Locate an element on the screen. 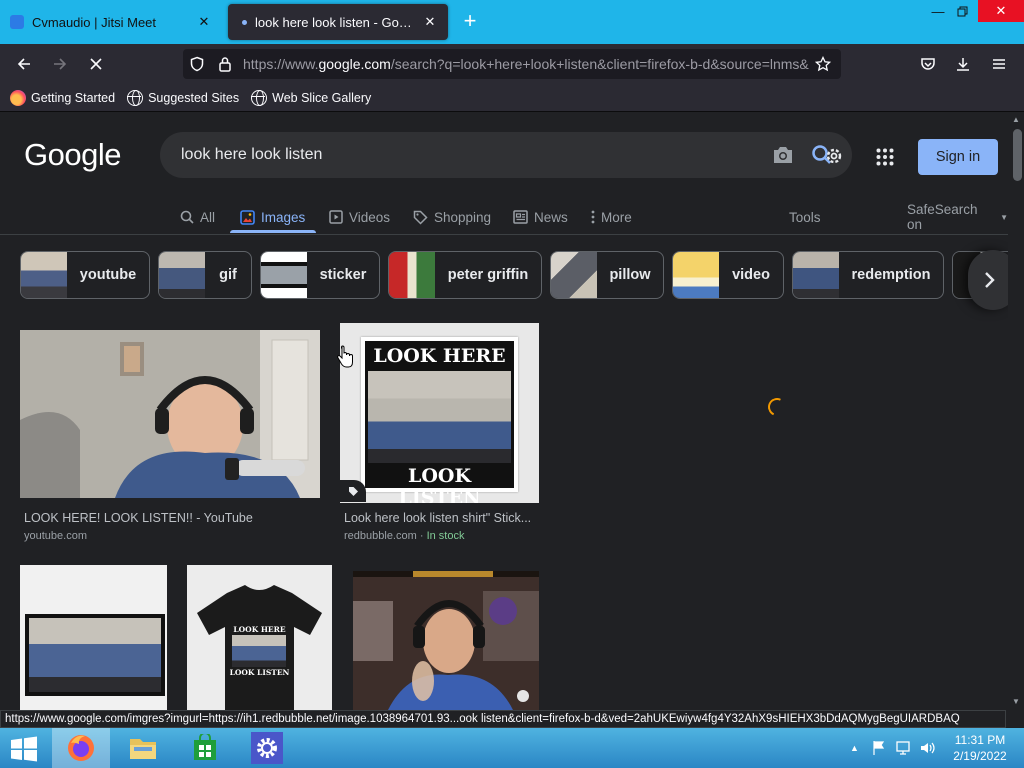 The width and height of the screenshot is (1024, 768). bookmark-getting-started: Getting Started is located at coordinates (62, 97).